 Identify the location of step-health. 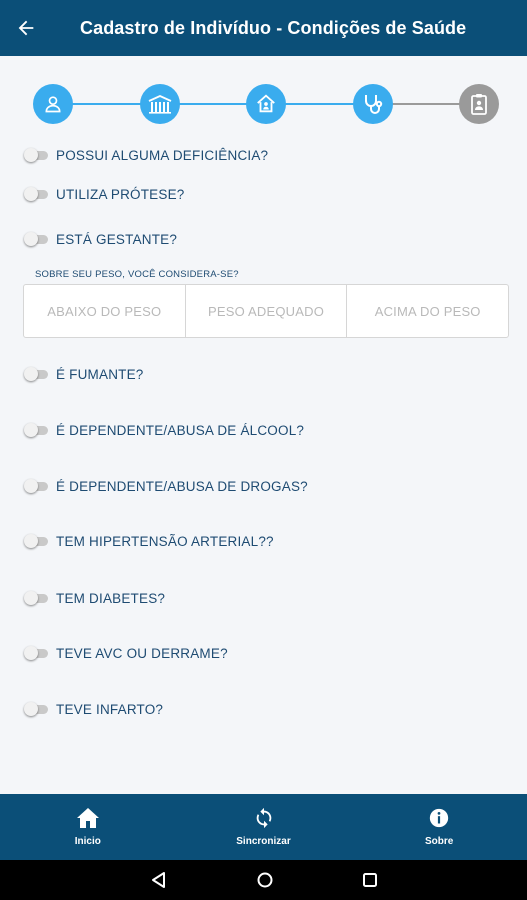
(373, 104).